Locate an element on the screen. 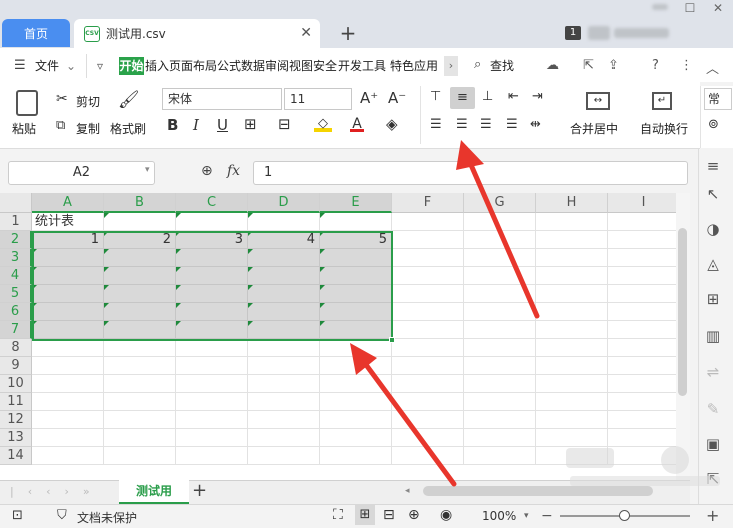 This screenshot has width=733, height=528. sheet-tab-active: 测试用 is located at coordinates (154, 492).